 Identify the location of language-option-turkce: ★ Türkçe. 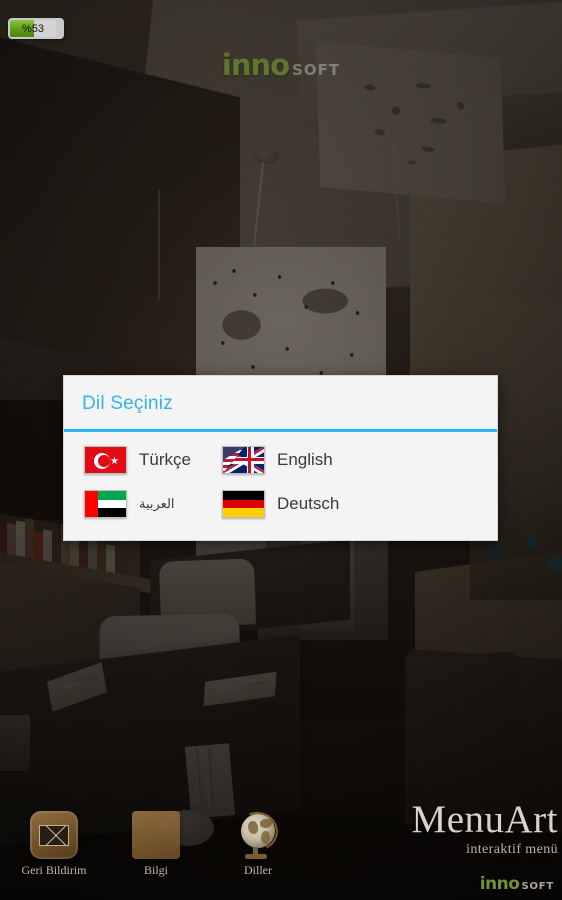
(143, 460).